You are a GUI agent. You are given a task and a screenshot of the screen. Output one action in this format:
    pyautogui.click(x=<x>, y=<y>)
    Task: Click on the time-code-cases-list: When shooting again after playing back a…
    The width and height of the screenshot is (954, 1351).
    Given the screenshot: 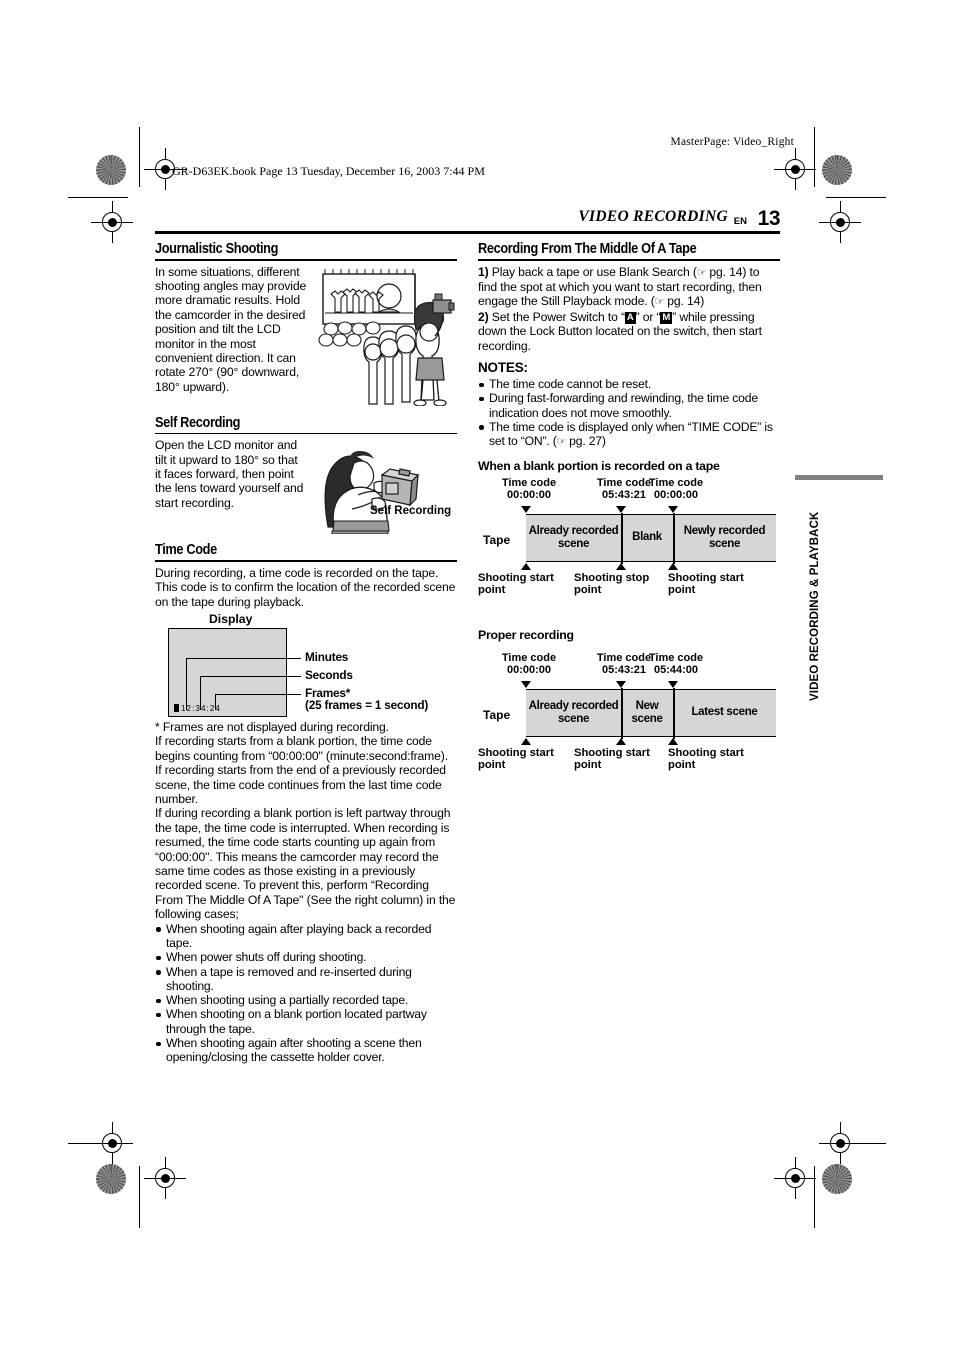 What is the action you would take?
    pyautogui.click(x=306, y=993)
    